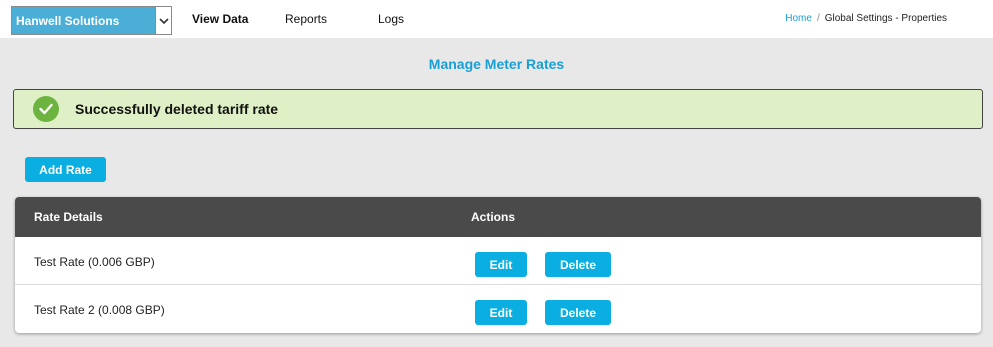 The width and height of the screenshot is (993, 347). I want to click on column-header-actions: Actions, so click(493, 217).